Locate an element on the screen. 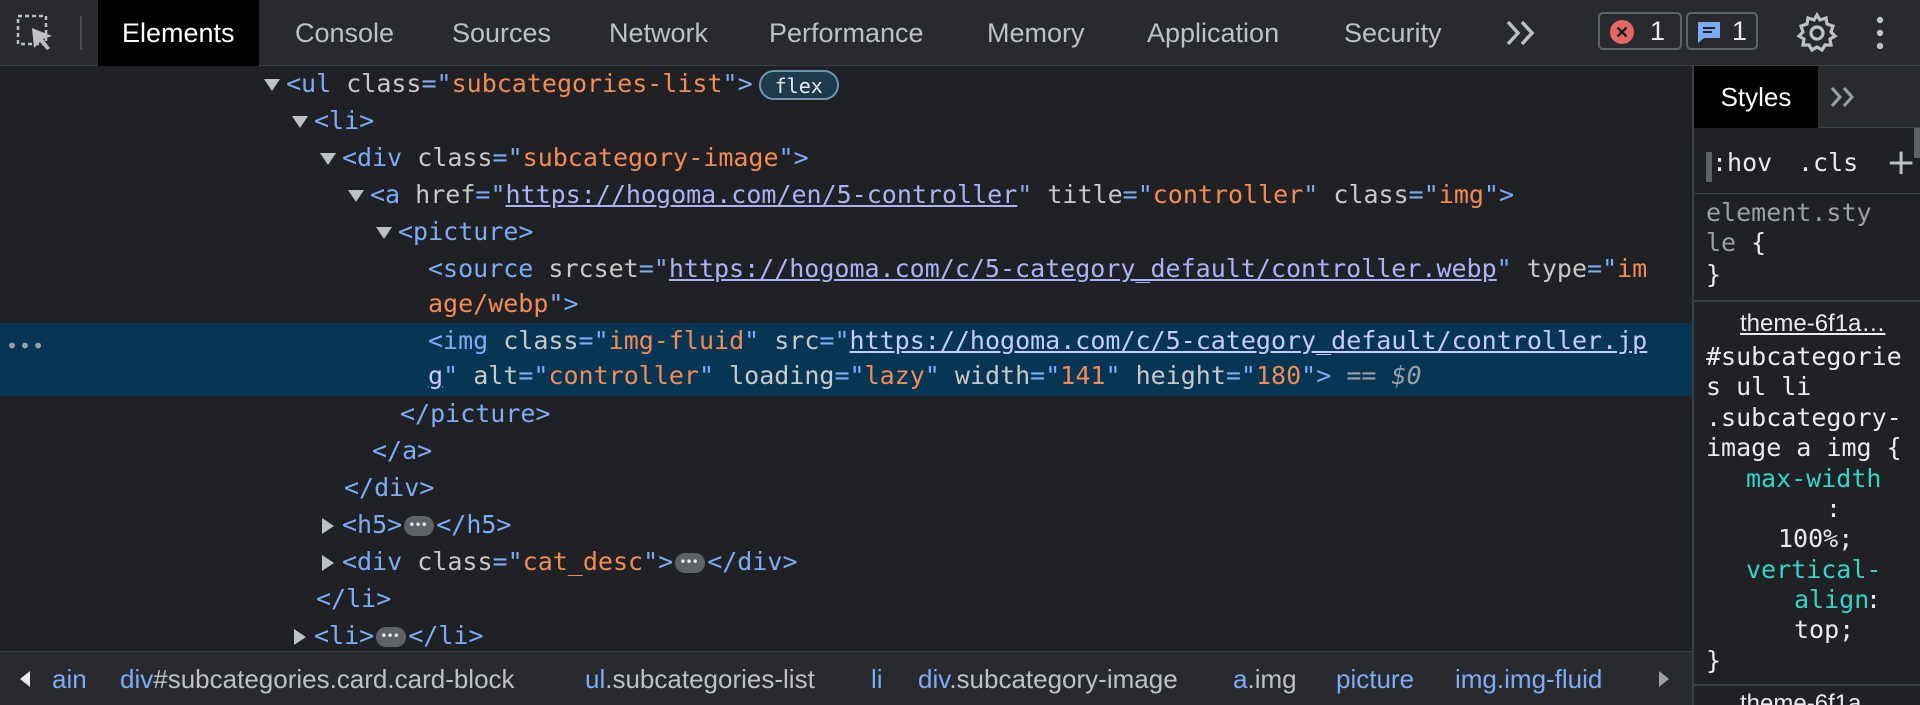  kebab-menu-icon is located at coordinates (1880, 33).